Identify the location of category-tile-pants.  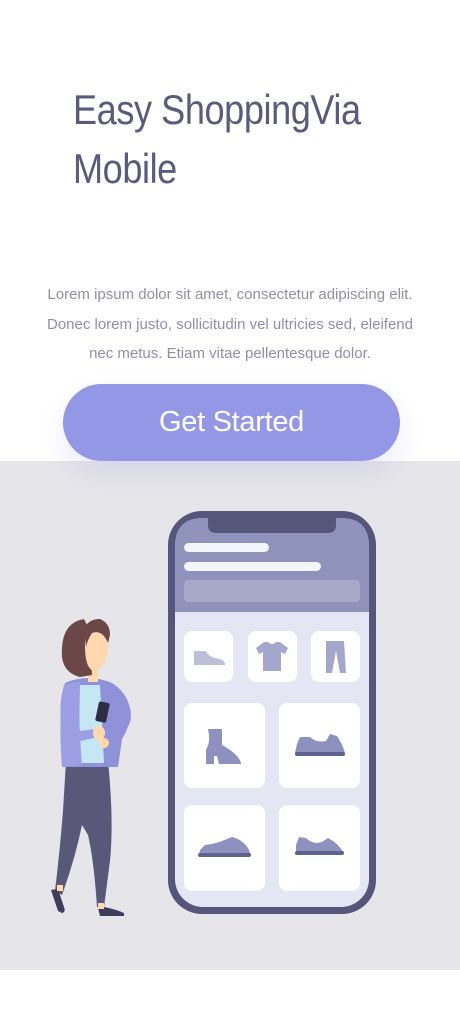
(335, 656).